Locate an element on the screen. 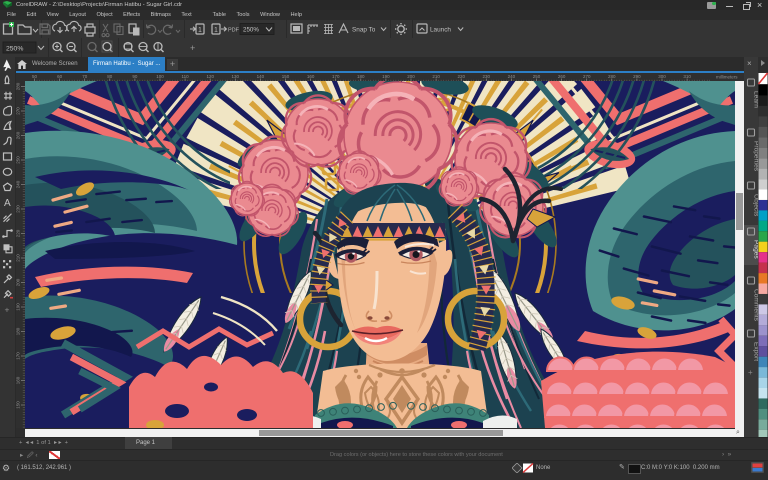 This screenshot has height=480, width=768. svg-text: 100 is located at coordinates (160, 76).